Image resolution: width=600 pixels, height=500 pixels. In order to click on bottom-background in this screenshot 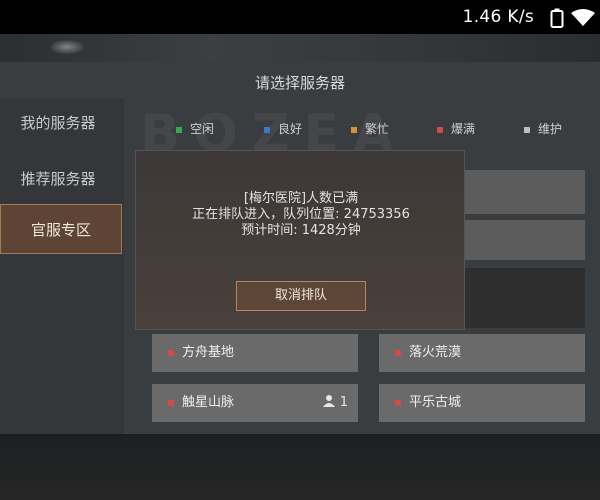, I will do `click(300, 467)`.